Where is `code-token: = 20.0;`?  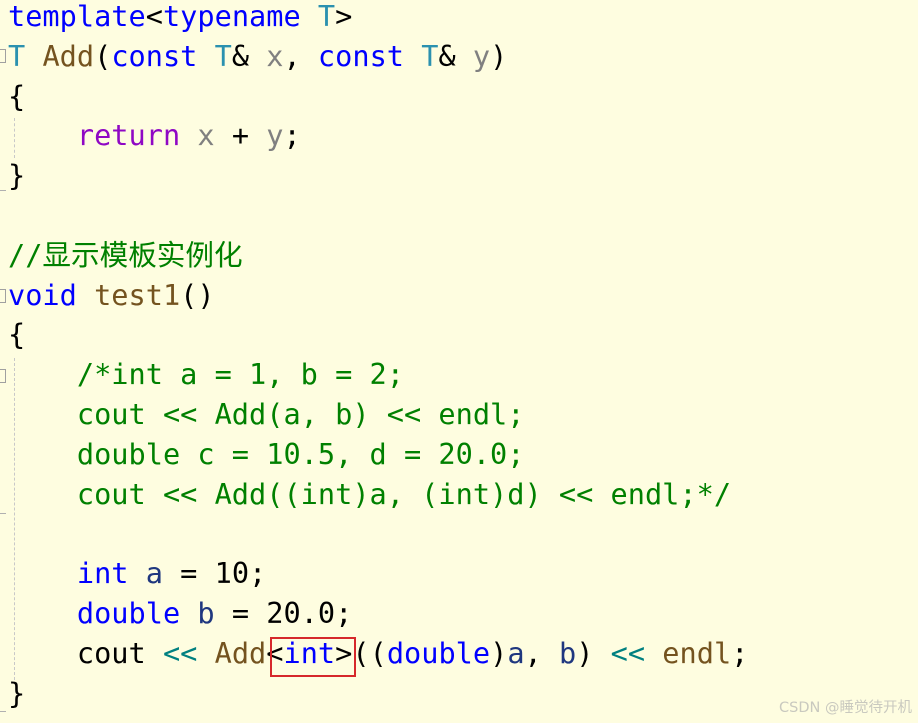 code-token: = 20.0; is located at coordinates (283, 613).